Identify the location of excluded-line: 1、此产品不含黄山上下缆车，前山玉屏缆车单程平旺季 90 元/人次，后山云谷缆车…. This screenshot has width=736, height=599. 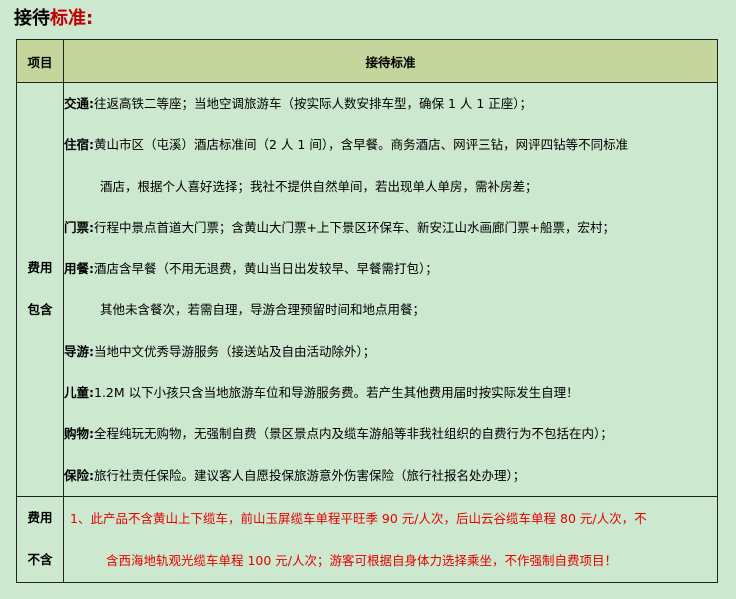
(358, 518).